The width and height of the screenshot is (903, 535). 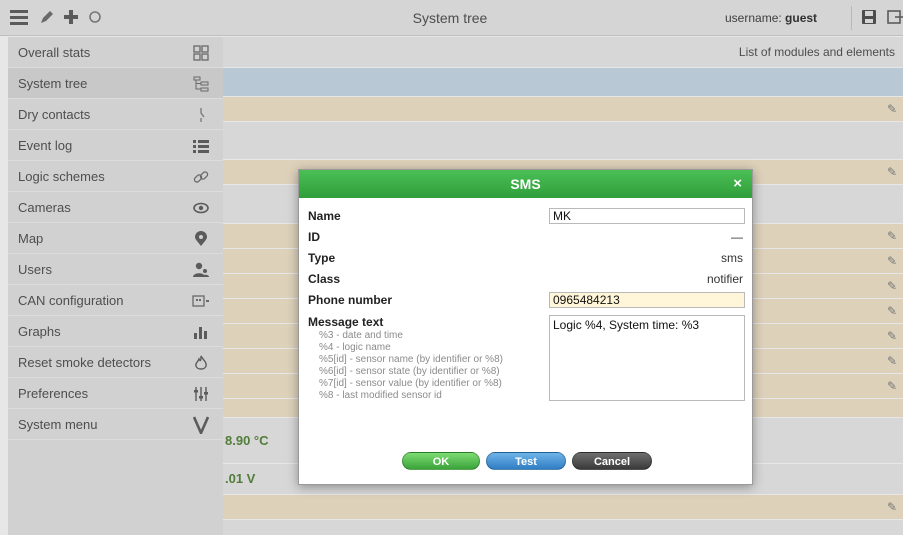 I want to click on message-text-label: Message text, so click(x=346, y=322).